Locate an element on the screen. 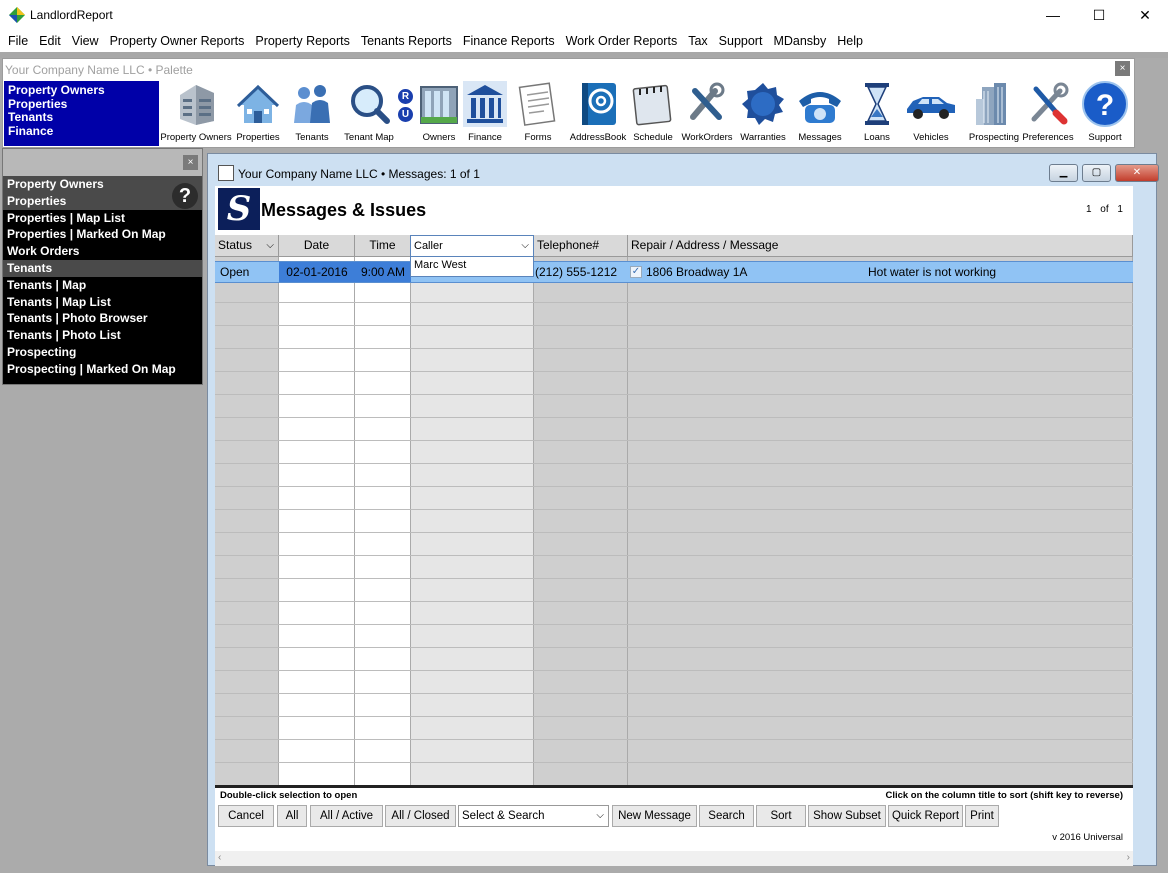 Image resolution: width=1168 pixels, height=873 pixels. u-badge: U is located at coordinates (405, 114).